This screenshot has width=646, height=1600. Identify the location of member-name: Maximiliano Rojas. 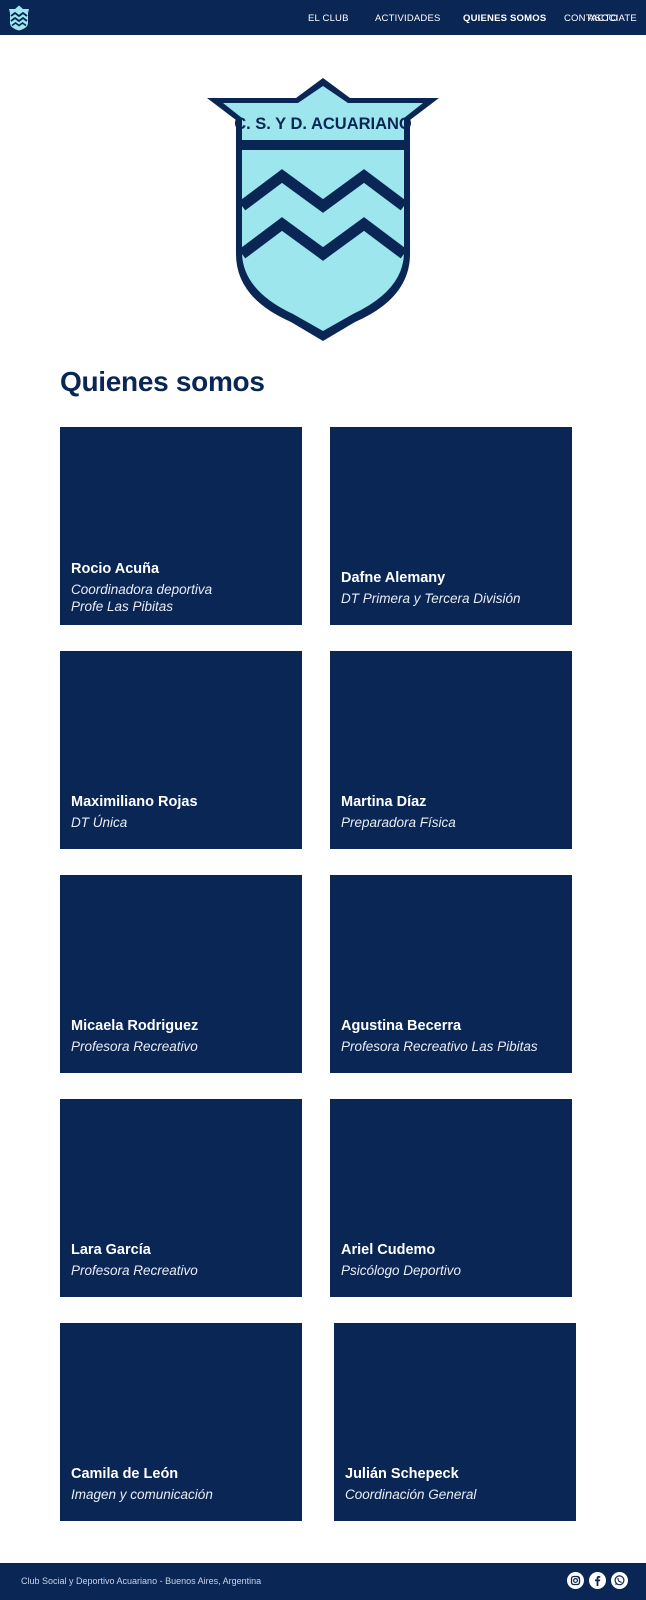
(134, 802).